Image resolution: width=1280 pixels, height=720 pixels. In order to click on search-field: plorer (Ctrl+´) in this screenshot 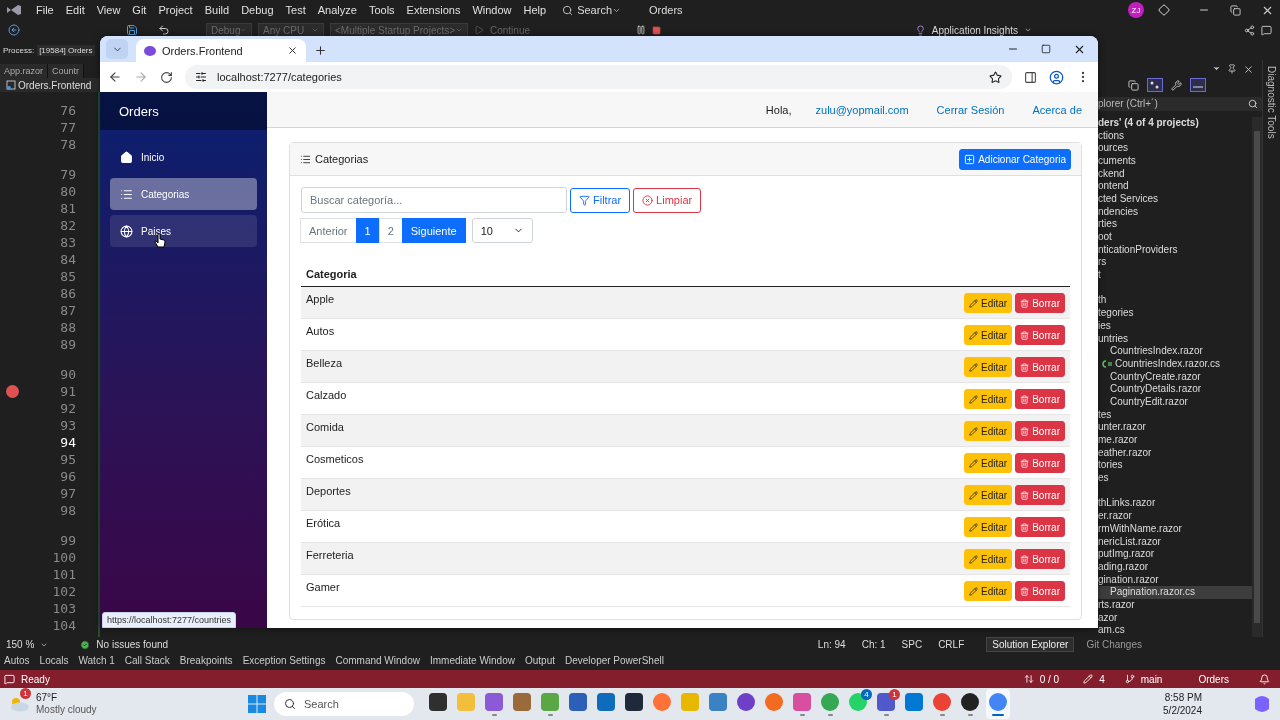, I will do `click(1180, 104)`.